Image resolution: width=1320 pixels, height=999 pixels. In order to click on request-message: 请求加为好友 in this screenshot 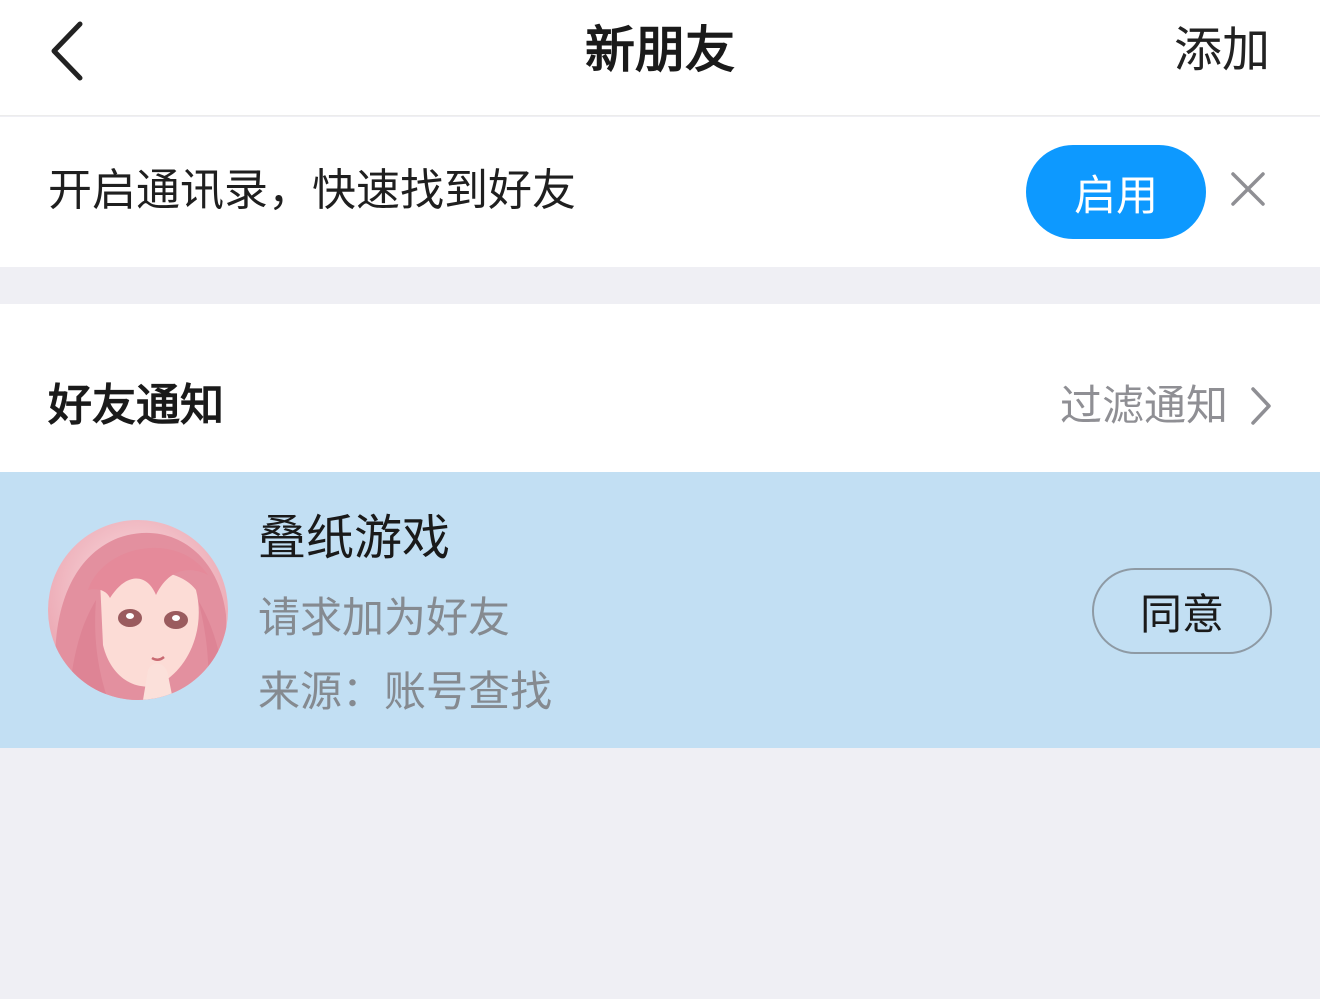, I will do `click(384, 617)`.